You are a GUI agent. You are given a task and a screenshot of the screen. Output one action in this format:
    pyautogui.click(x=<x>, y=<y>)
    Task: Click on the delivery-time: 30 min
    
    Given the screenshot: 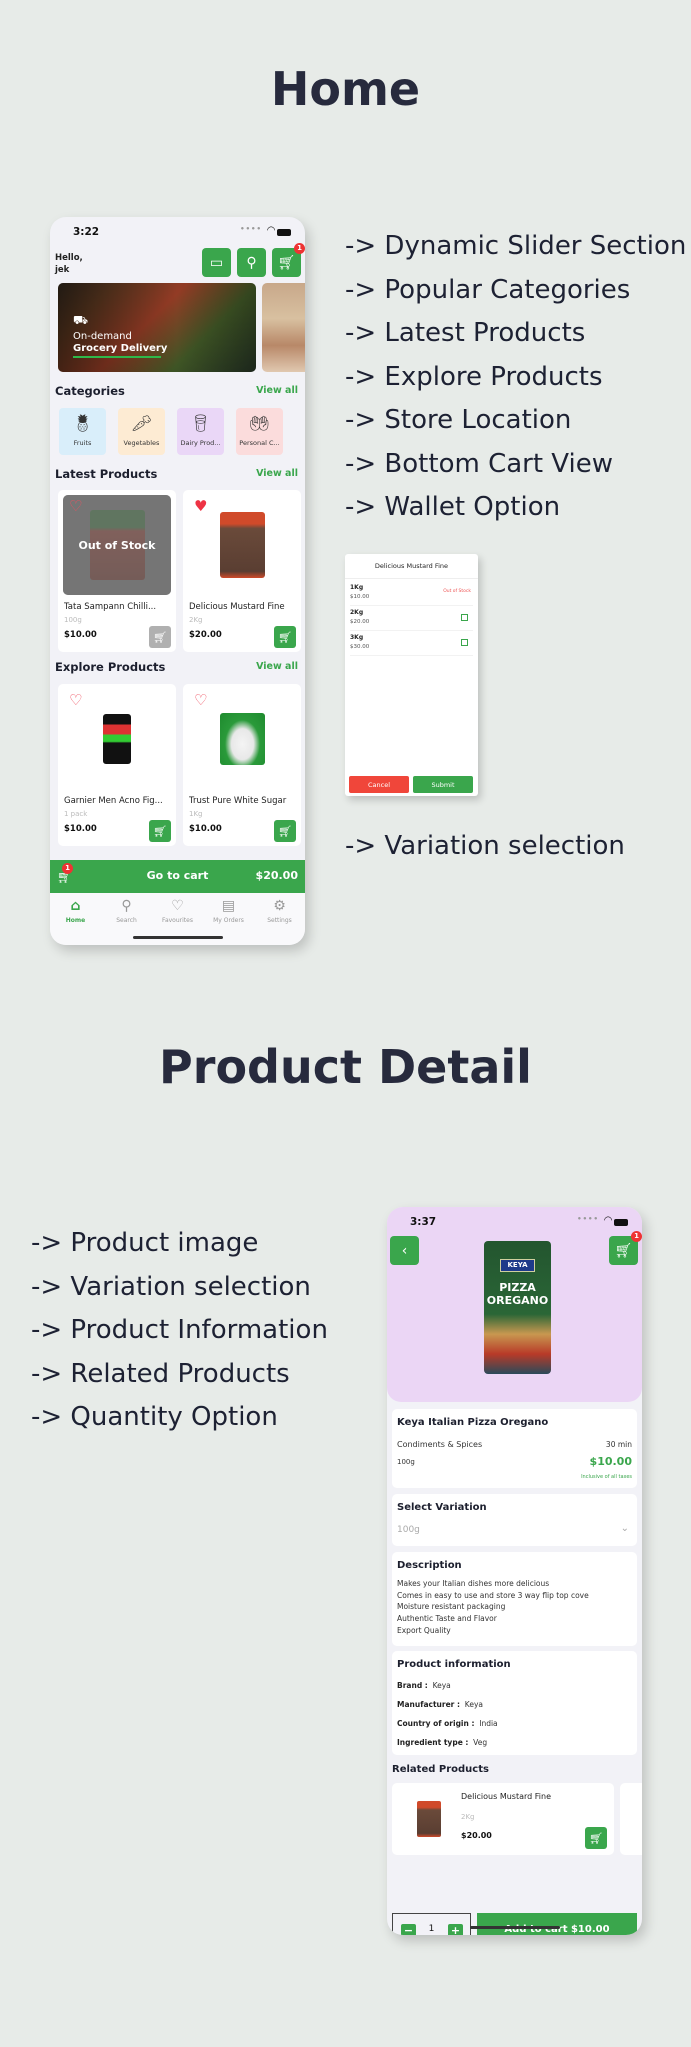 What is the action you would take?
    pyautogui.click(x=618, y=1444)
    